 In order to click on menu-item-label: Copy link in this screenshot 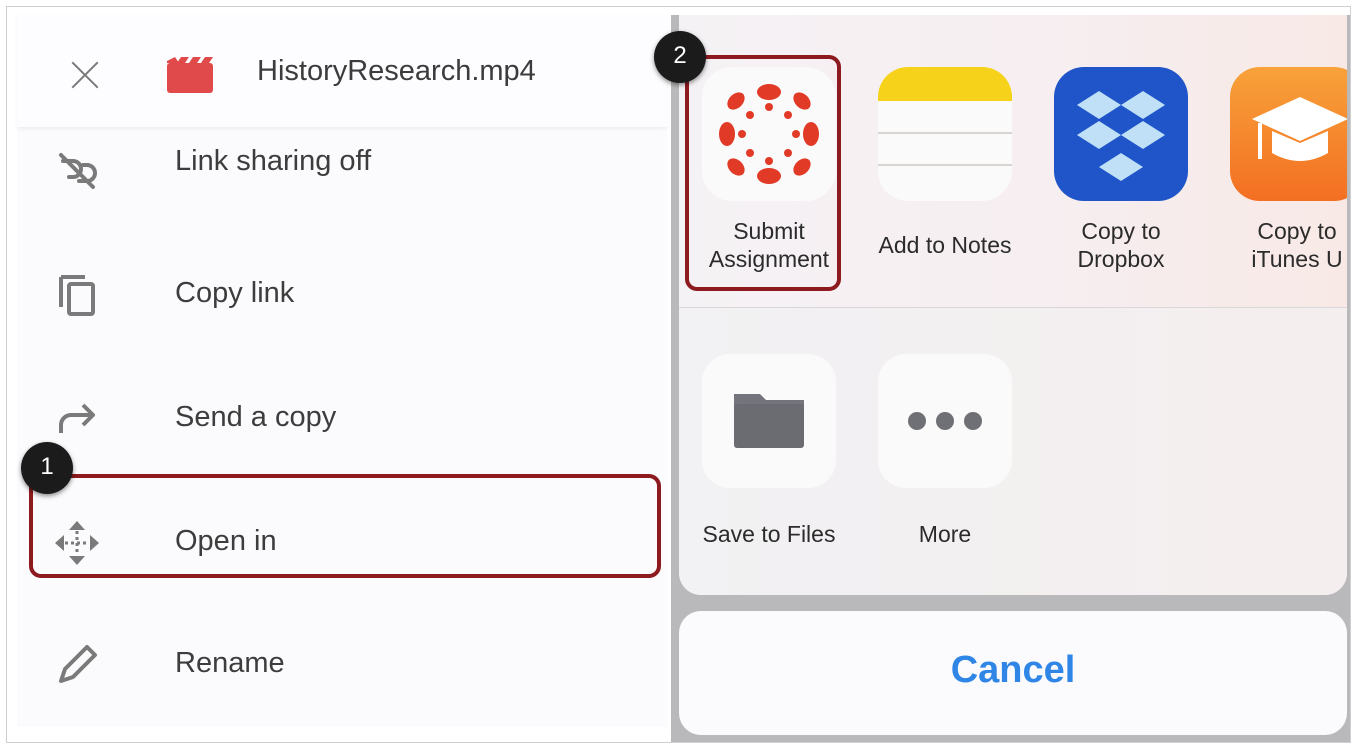, I will do `click(235, 293)`.